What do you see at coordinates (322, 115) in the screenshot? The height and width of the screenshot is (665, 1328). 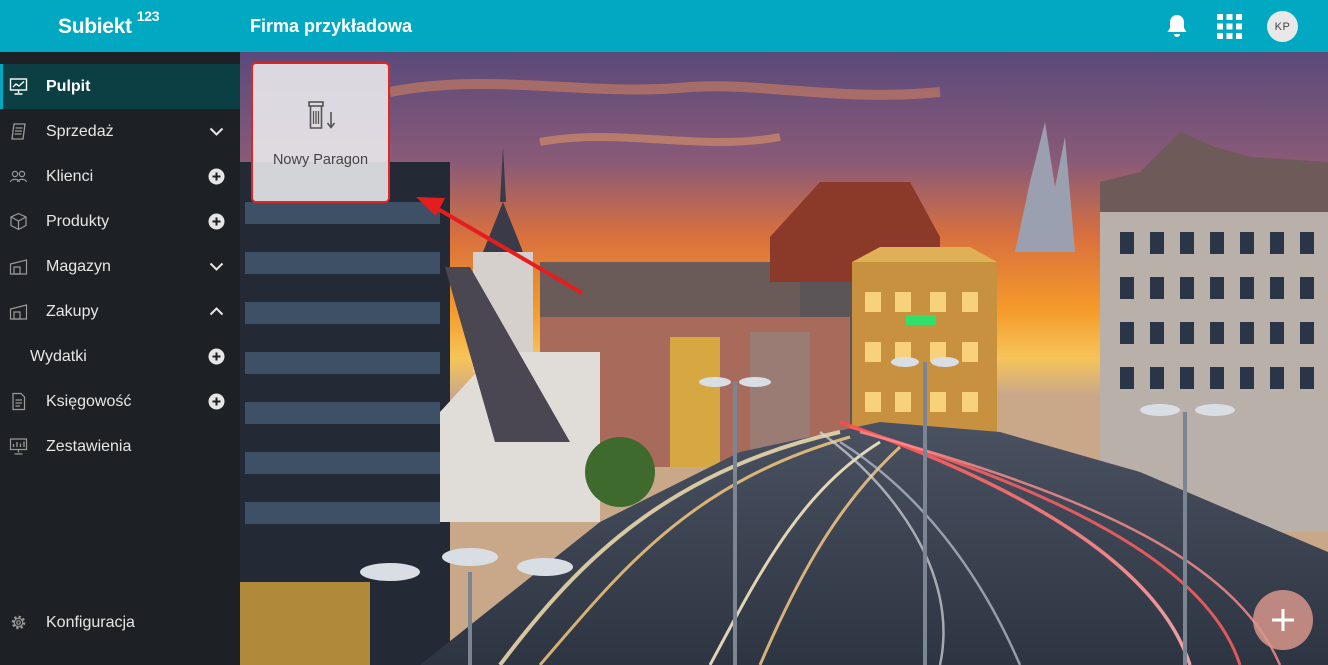 I see `receipt-icon` at bounding box center [322, 115].